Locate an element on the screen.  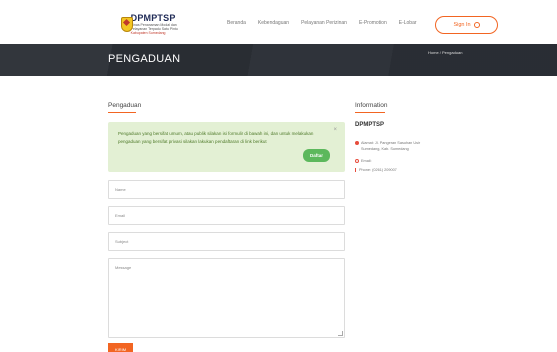
breadcrumb: Home / Pengaduan is located at coordinates (445, 52).